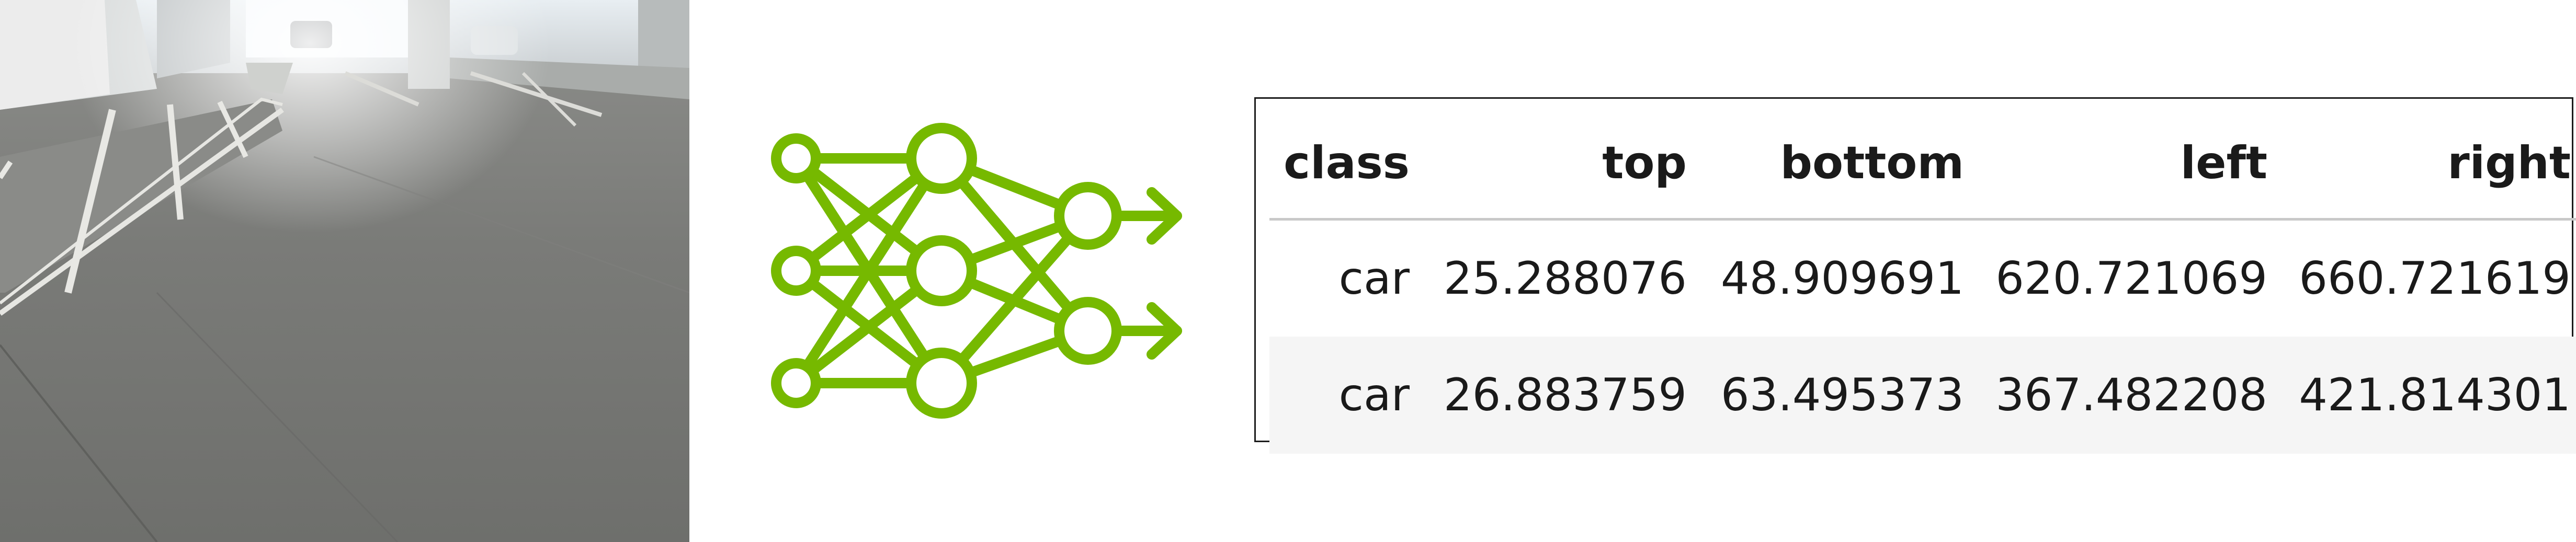 The image size is (2576, 542). I want to click on cell-left: 620.721069, so click(2131, 278).